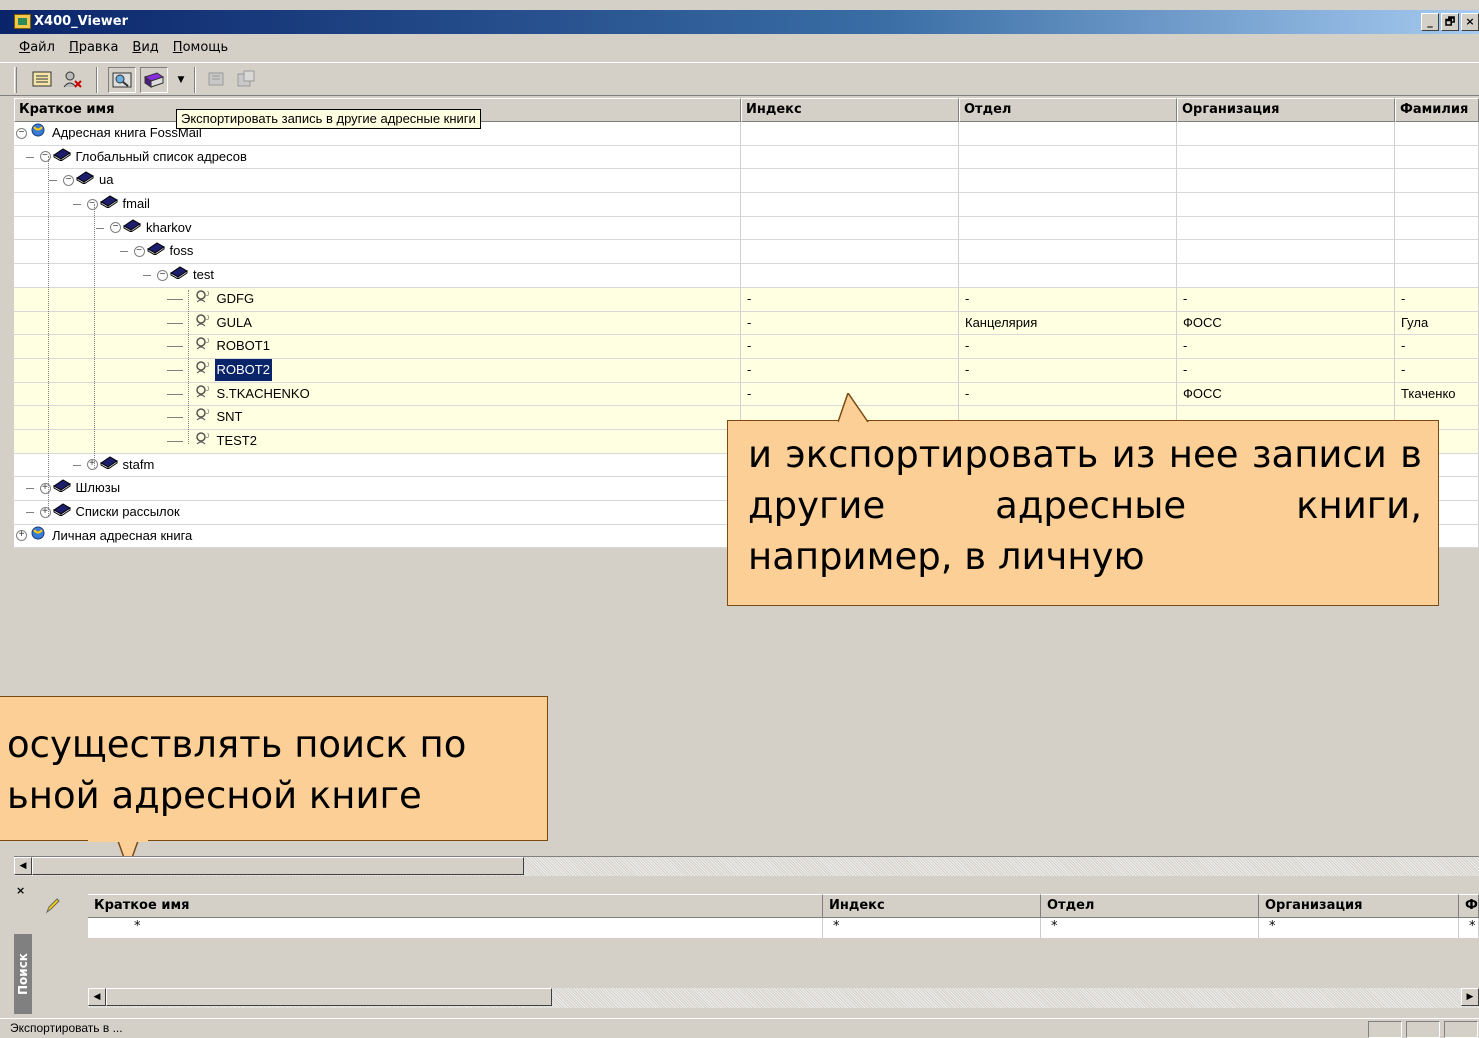 The width and height of the screenshot is (1479, 1038). I want to click on search-scroll-thumb, so click(329, 997).